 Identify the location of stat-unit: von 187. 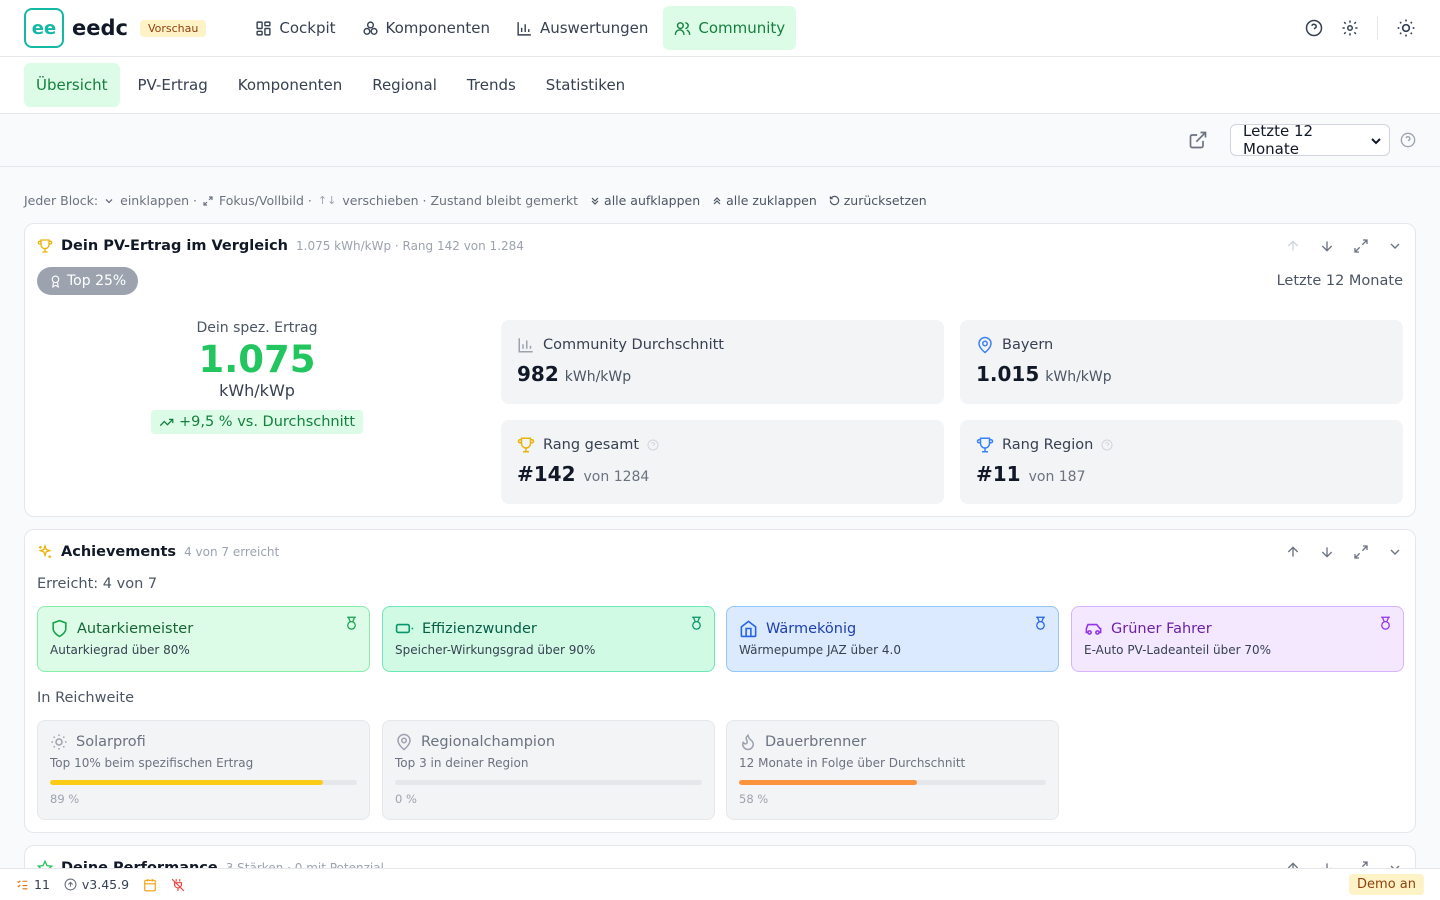
(1057, 477).